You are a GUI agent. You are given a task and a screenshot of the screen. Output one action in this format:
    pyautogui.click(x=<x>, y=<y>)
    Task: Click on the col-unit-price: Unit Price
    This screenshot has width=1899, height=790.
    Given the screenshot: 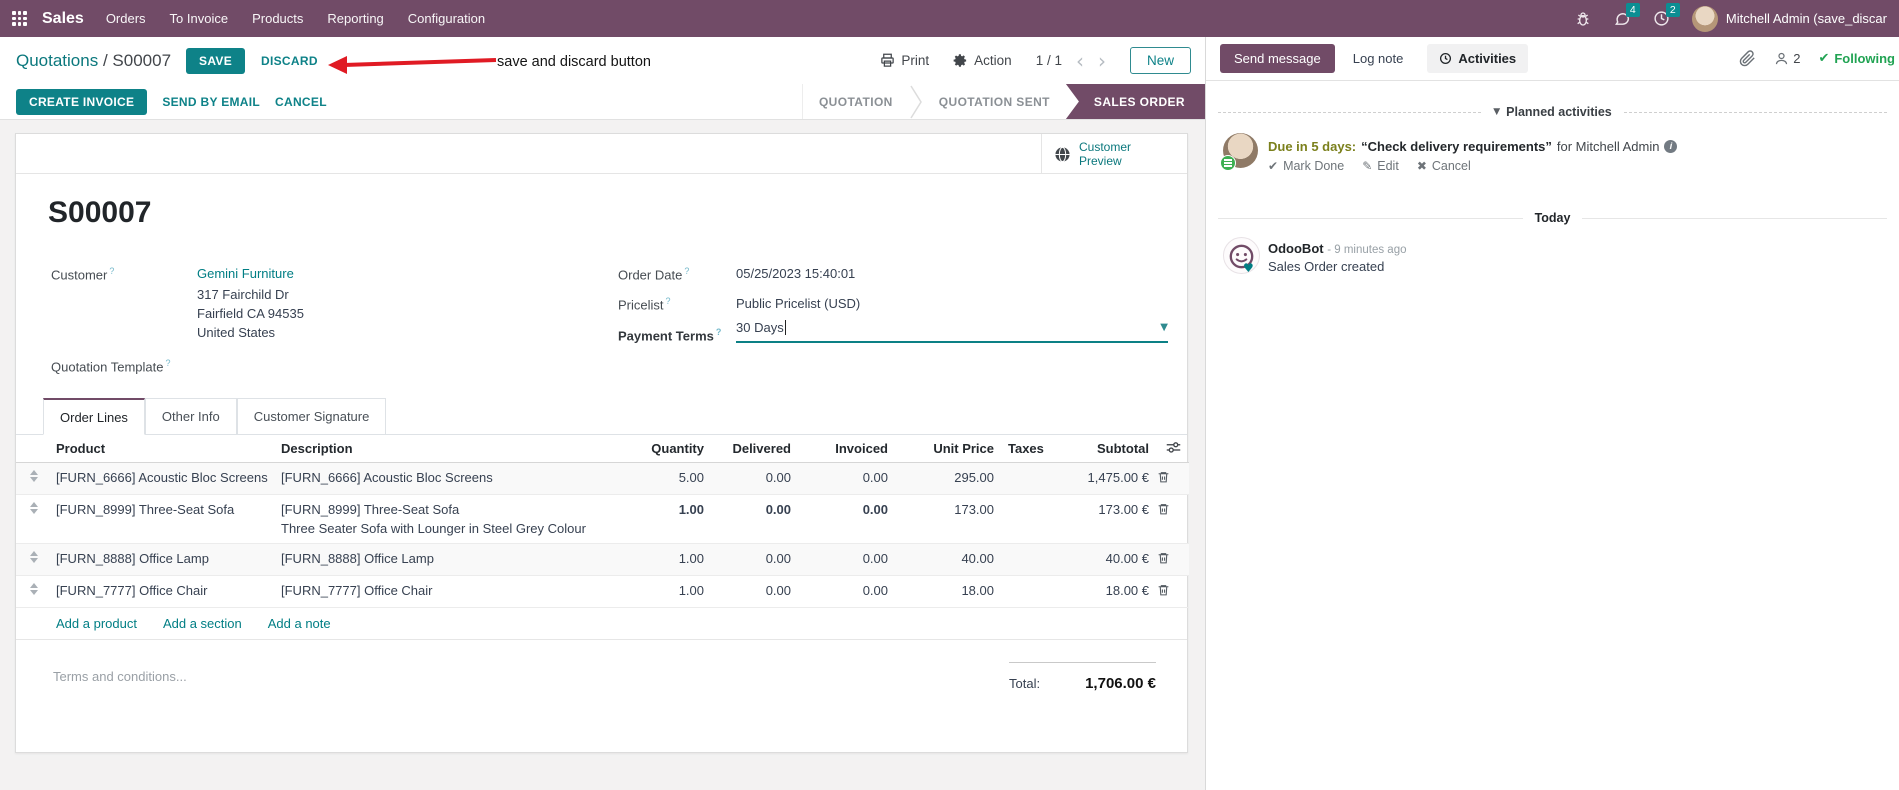 What is the action you would take?
    pyautogui.click(x=941, y=449)
    